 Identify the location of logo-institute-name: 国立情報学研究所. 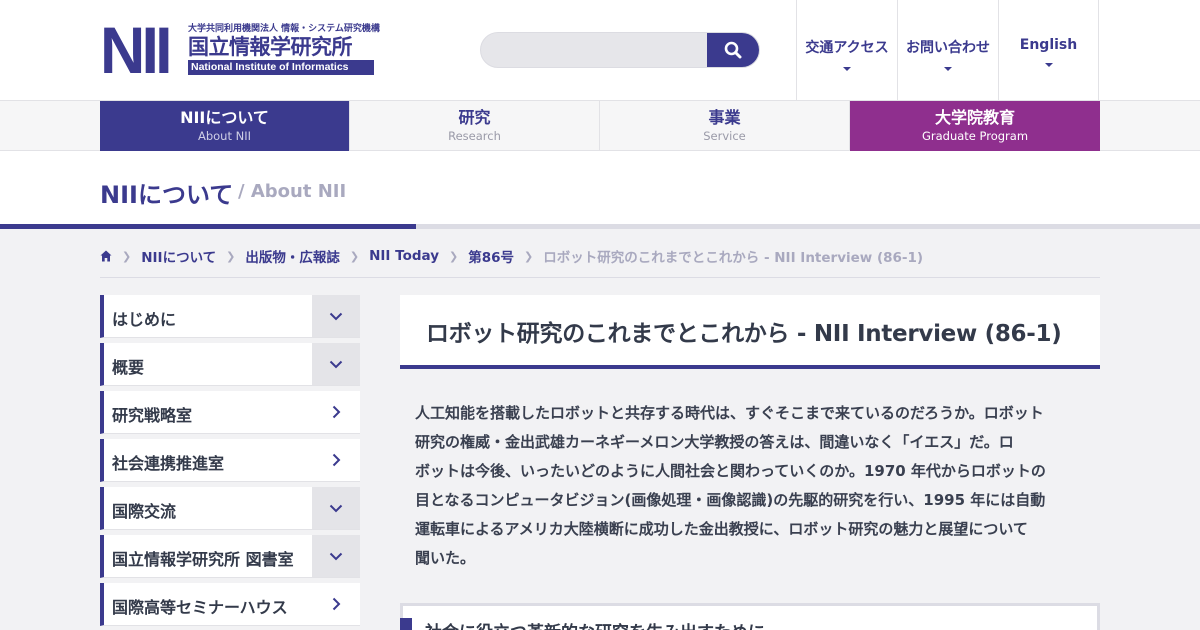
(270, 47).